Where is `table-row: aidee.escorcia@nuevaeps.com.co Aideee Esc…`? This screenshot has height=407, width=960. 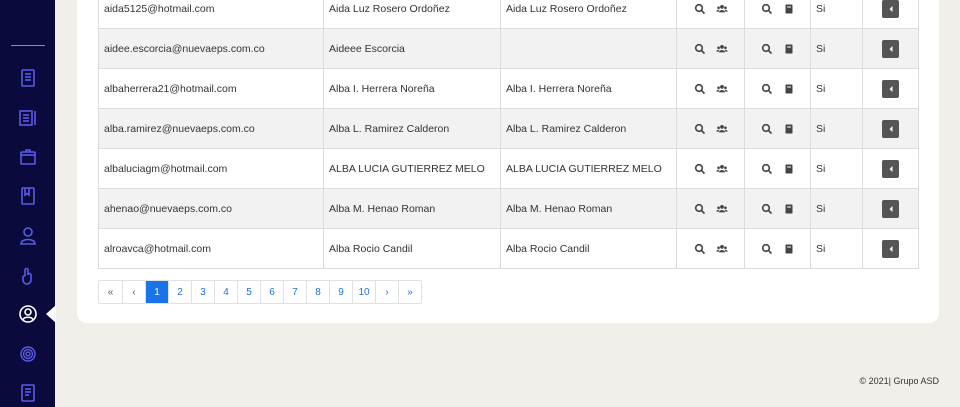 table-row: aidee.escorcia@nuevaeps.com.co Aideee Esc… is located at coordinates (508, 48).